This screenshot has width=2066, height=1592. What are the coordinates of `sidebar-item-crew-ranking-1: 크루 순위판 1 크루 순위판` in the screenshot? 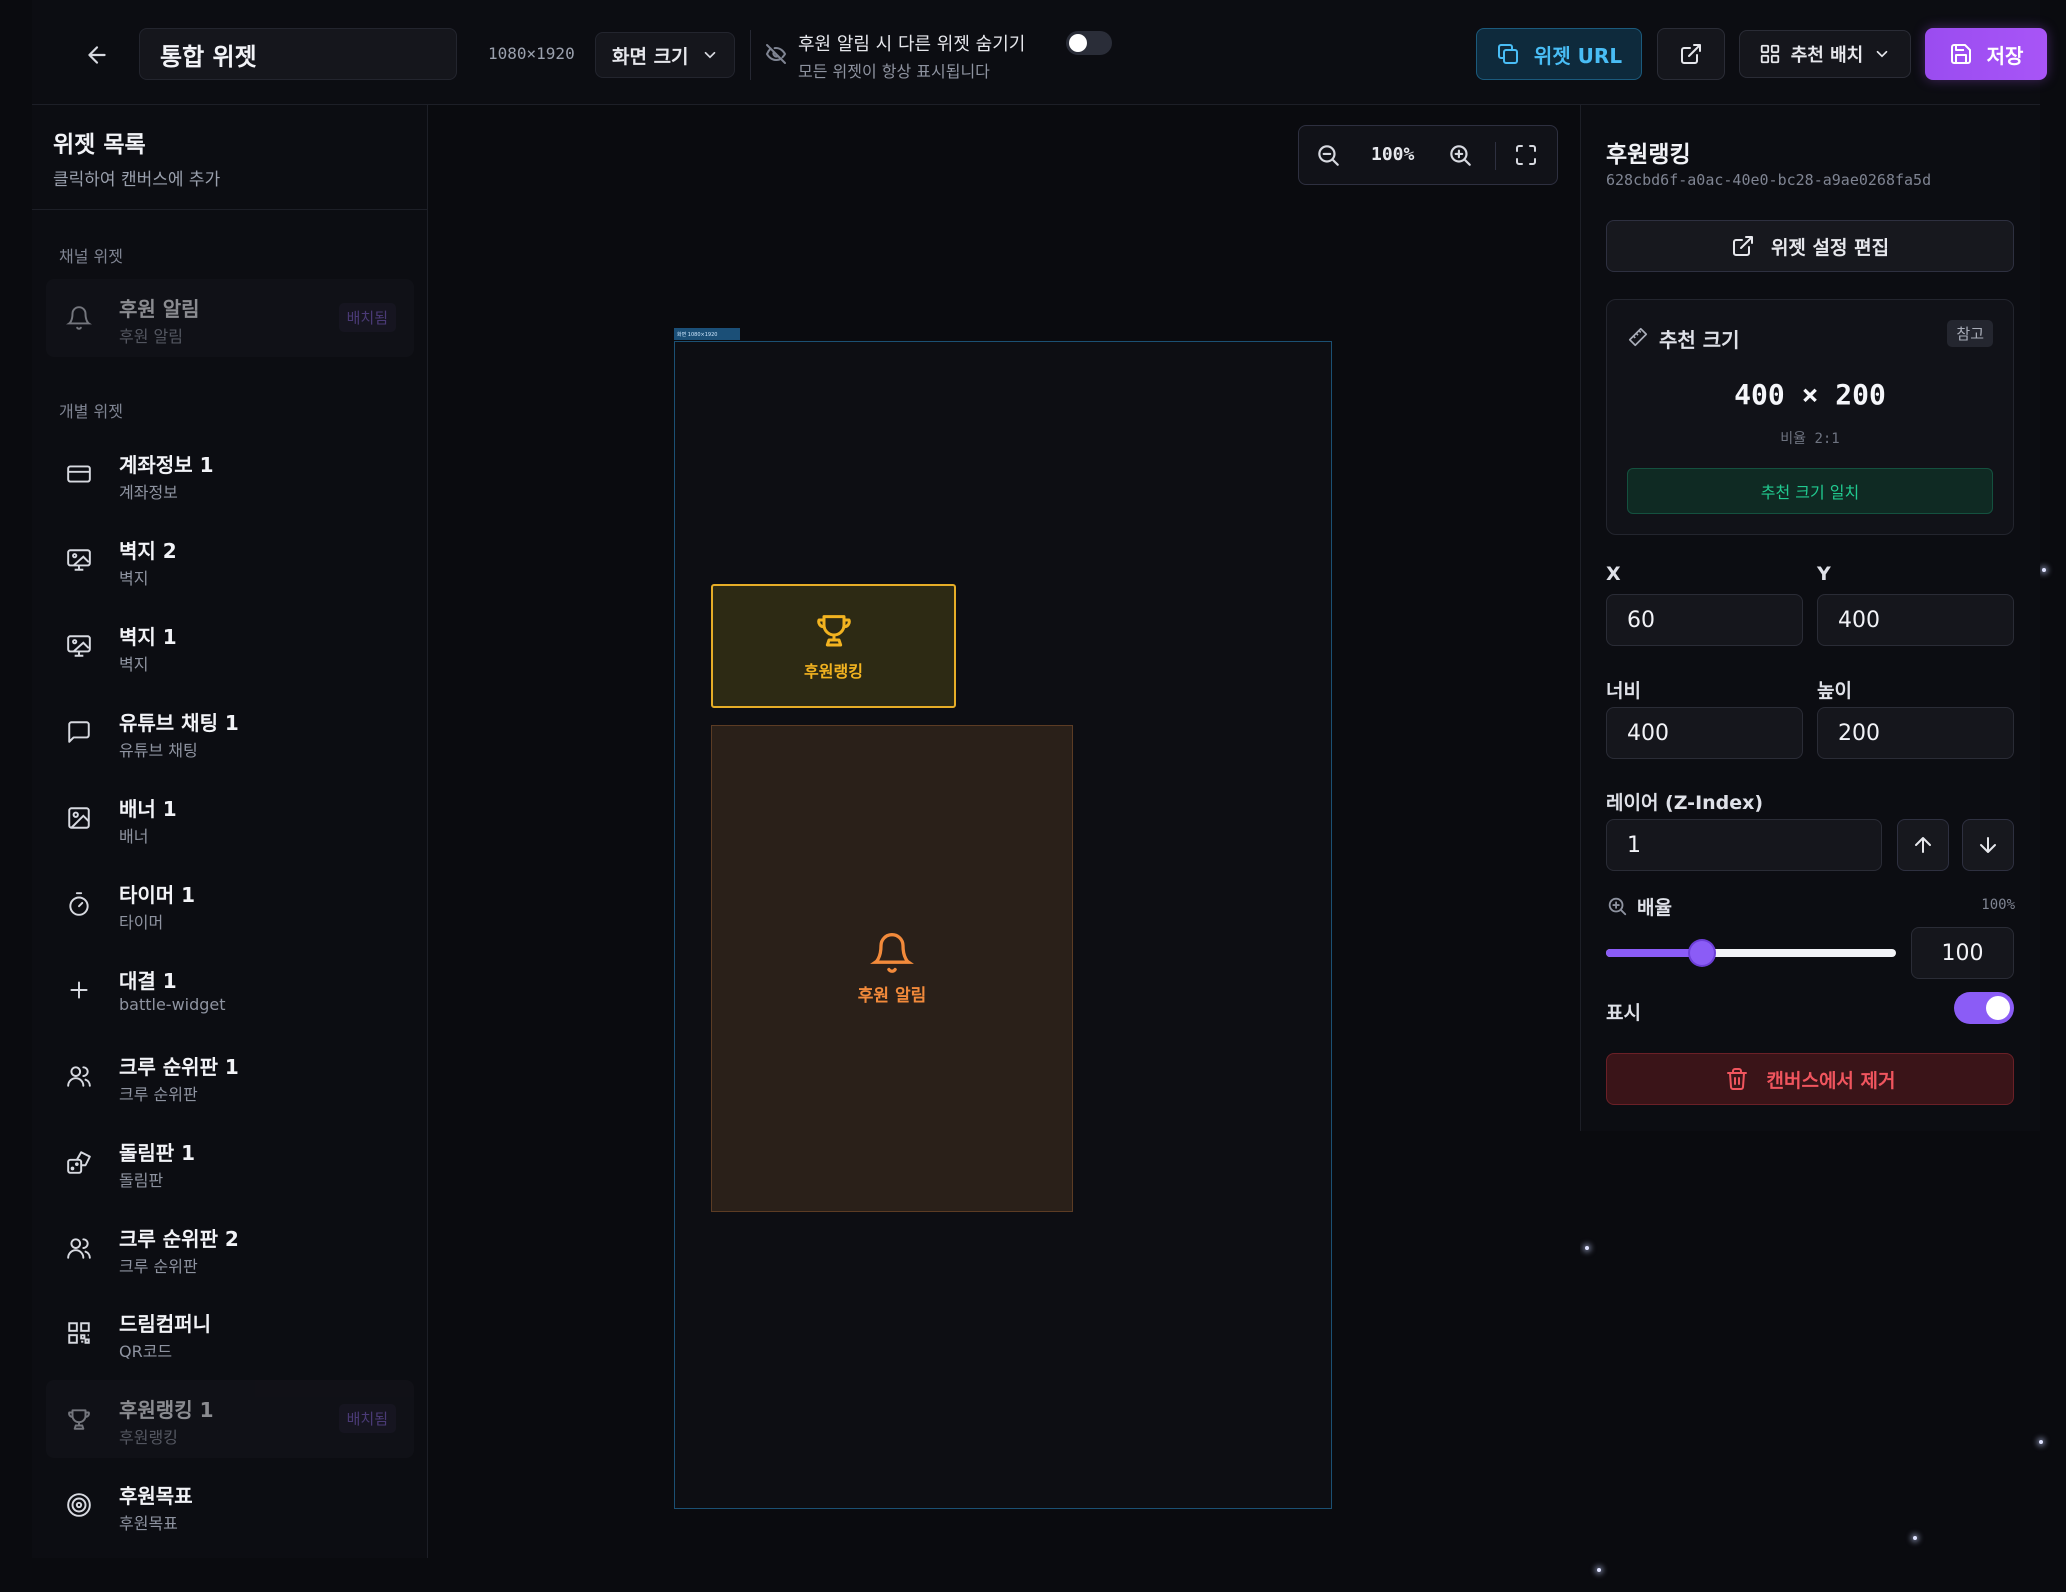 It's located at (230, 1076).